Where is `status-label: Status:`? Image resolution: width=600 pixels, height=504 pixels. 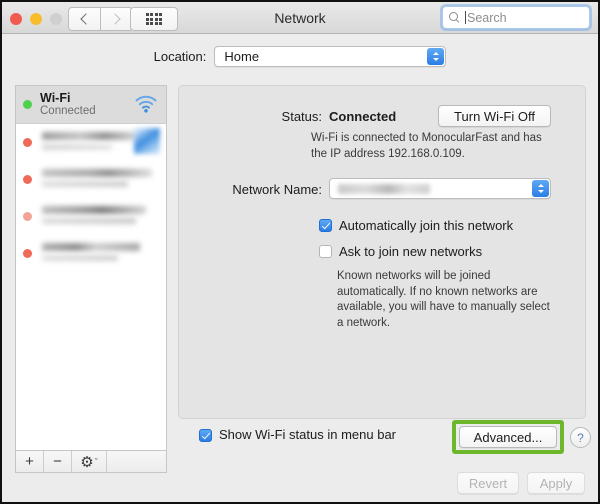 status-label: Status: is located at coordinates (301, 116).